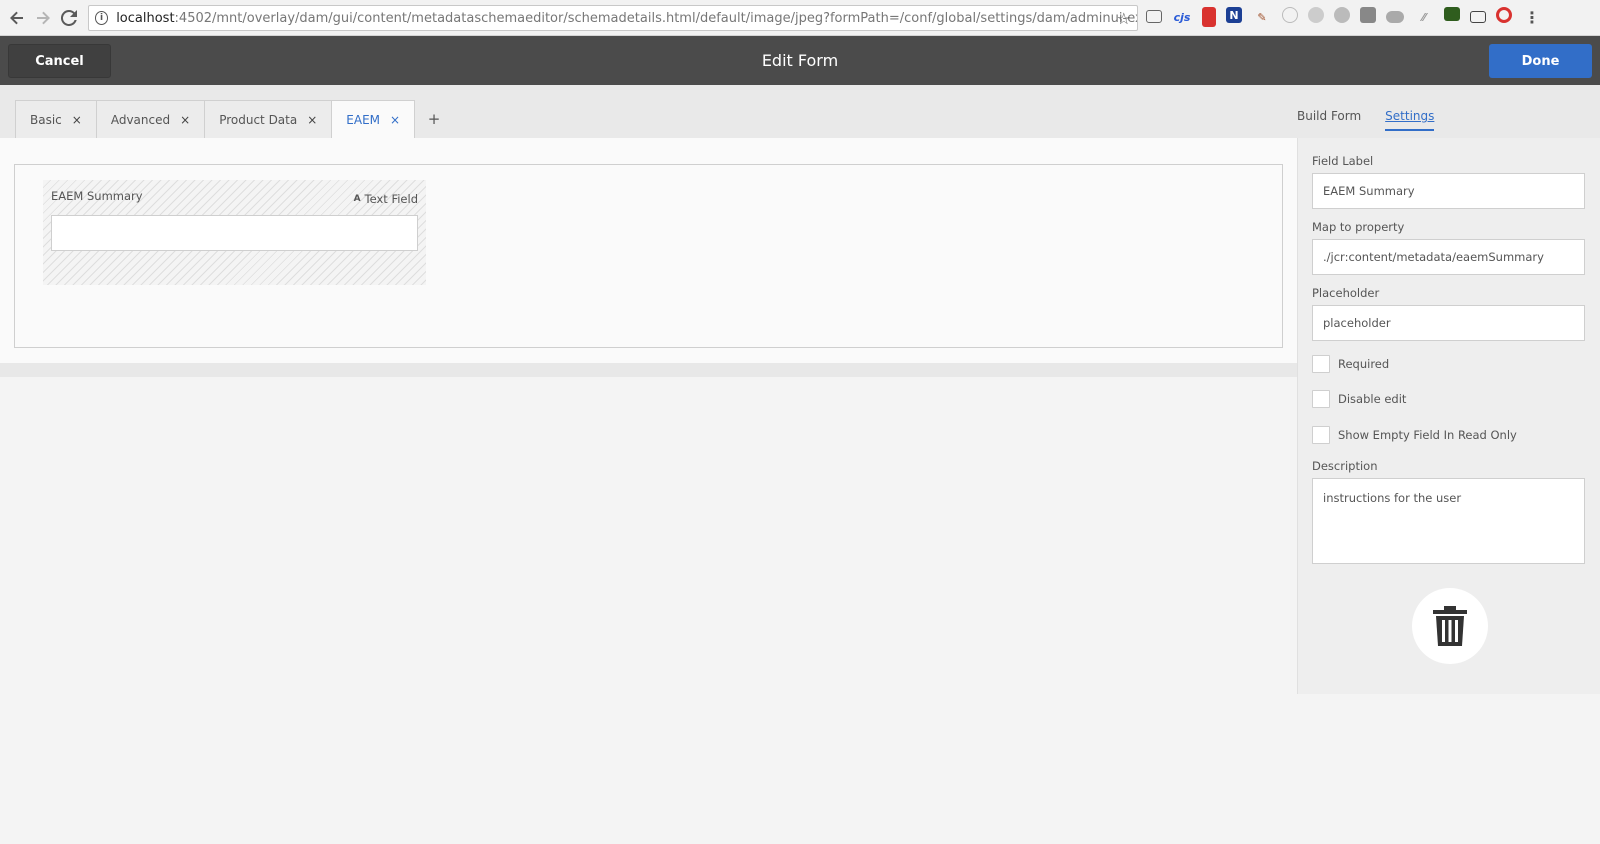 This screenshot has height=844, width=1600. What do you see at coordinates (102, 18) in the screenshot?
I see `info-icon: i` at bounding box center [102, 18].